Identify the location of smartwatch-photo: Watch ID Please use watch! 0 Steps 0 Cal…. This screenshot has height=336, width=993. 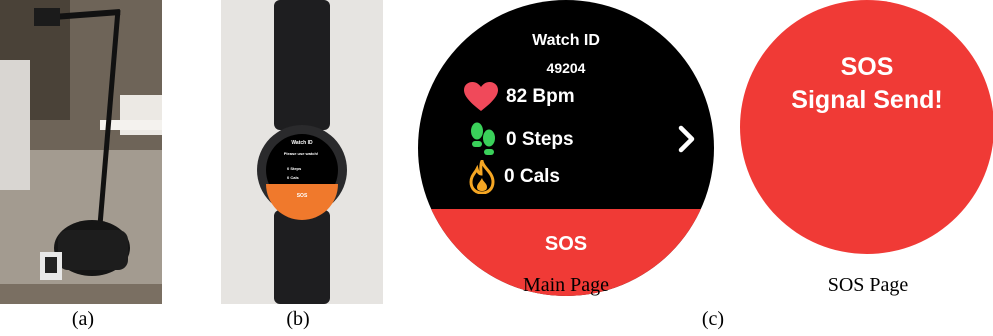
(302, 152).